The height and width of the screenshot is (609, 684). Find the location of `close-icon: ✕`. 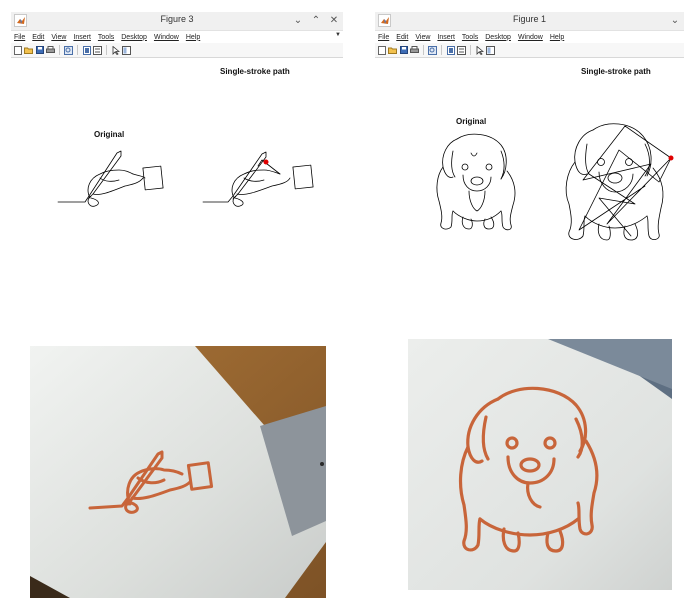

close-icon: ✕ is located at coordinates (334, 20).